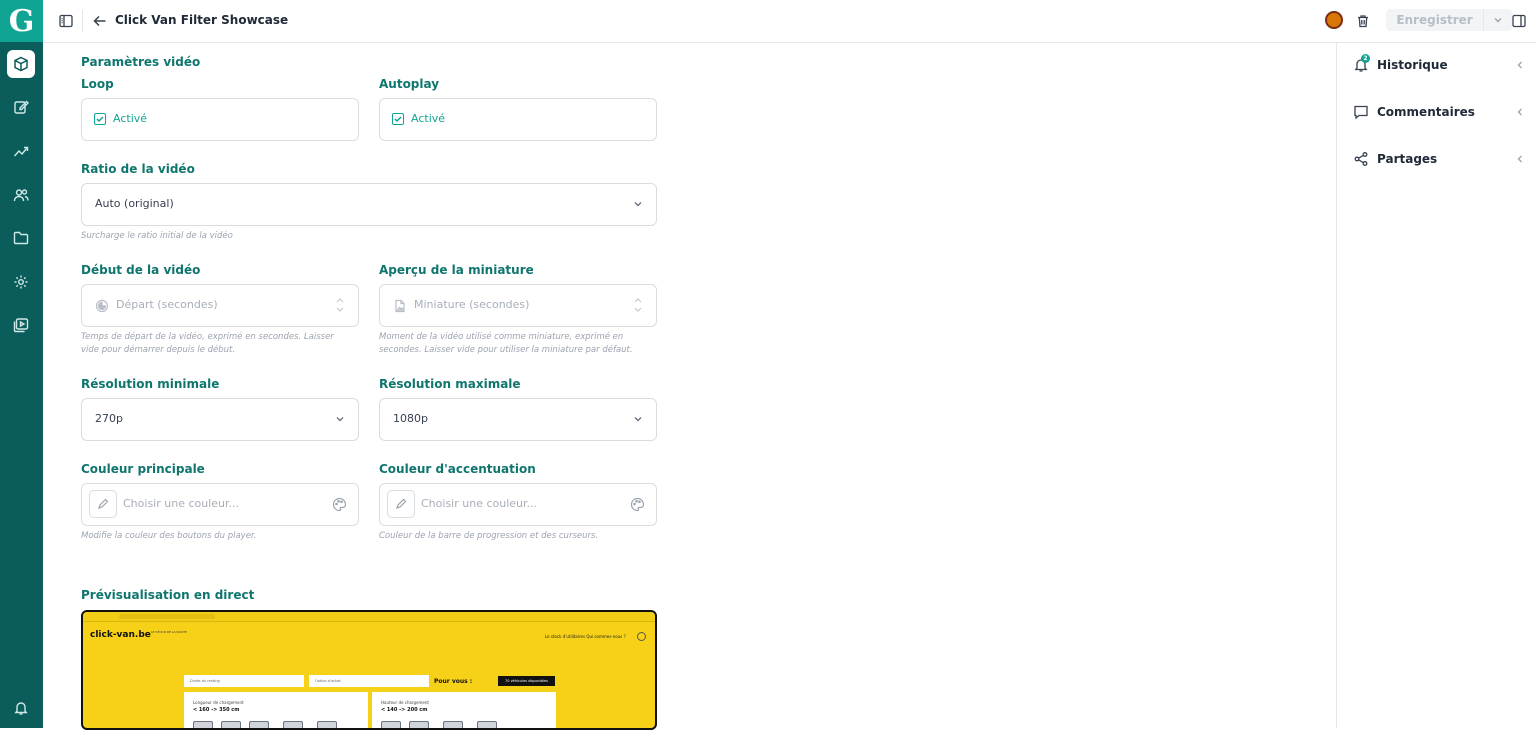 This screenshot has height=730, width=1536. What do you see at coordinates (97, 84) in the screenshot?
I see `loop-label: Loop` at bounding box center [97, 84].